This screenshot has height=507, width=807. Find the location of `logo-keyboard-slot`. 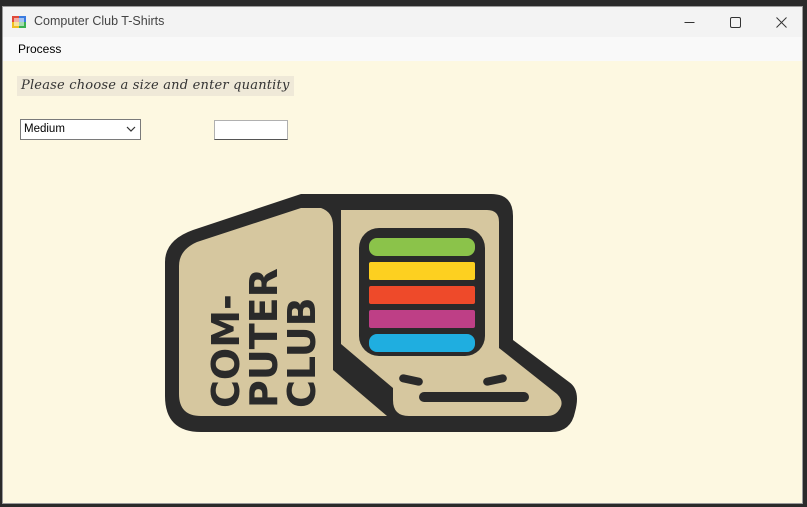

logo-keyboard-slot is located at coordinates (474, 397).